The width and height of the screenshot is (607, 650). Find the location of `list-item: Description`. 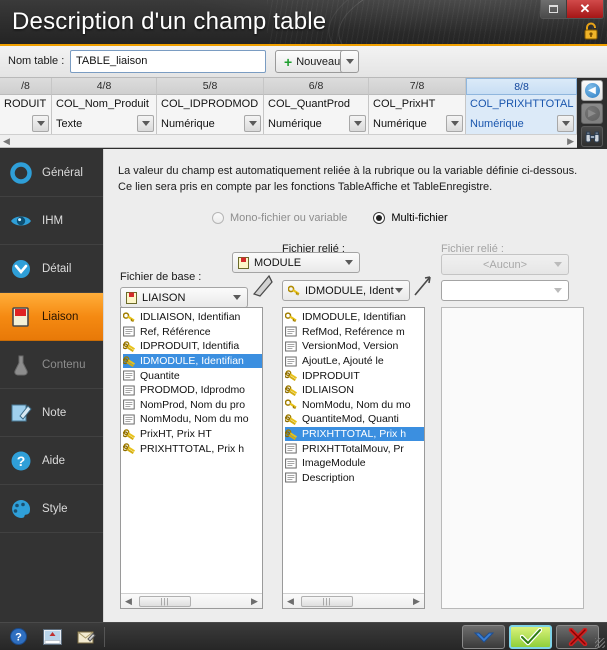

list-item: Description is located at coordinates (354, 478).